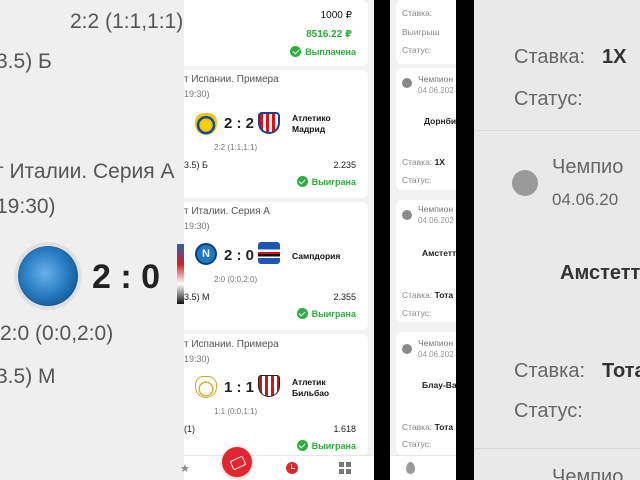 This screenshot has height=480, width=640. Describe the element at coordinates (345, 468) in the screenshot. I see `menu-grid-icon` at that location.